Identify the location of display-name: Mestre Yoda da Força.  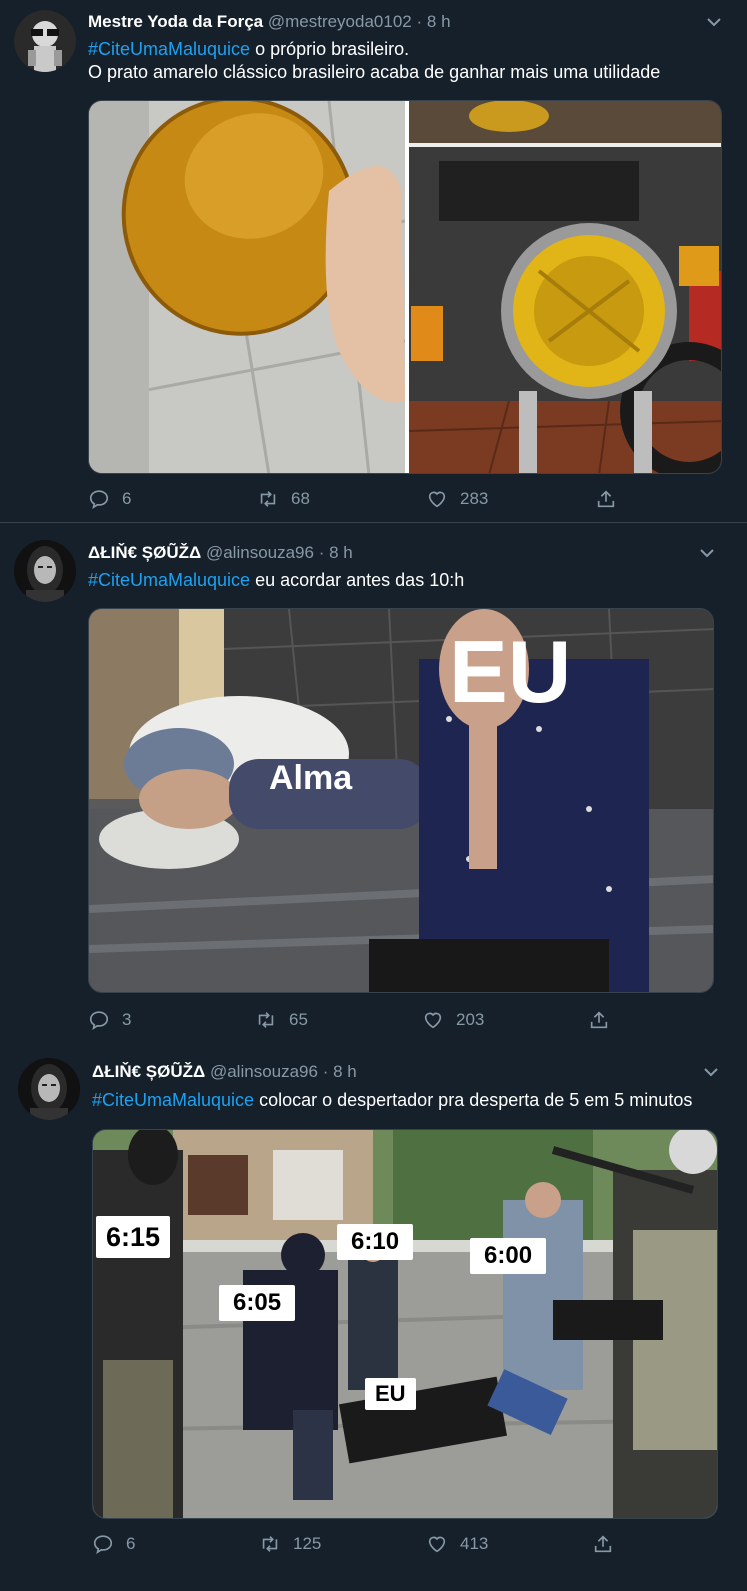
(175, 21).